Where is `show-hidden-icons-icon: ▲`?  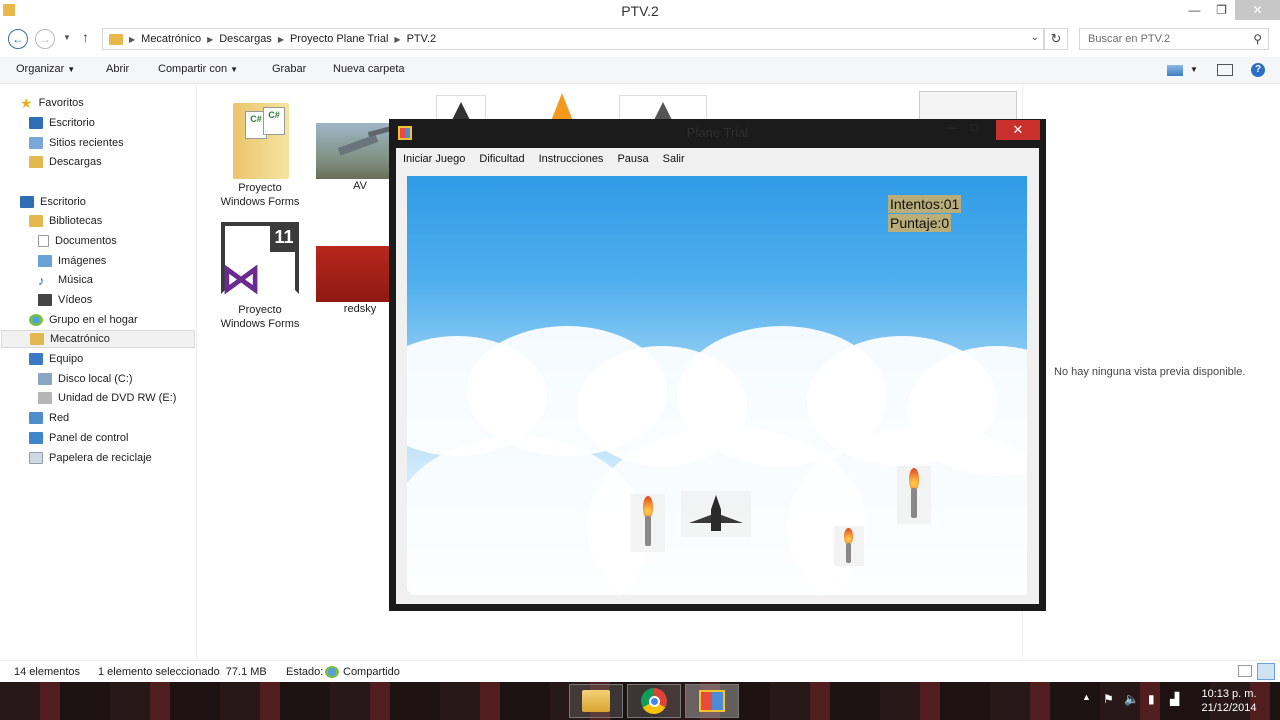
show-hidden-icons-icon: ▲ is located at coordinates (1086, 697).